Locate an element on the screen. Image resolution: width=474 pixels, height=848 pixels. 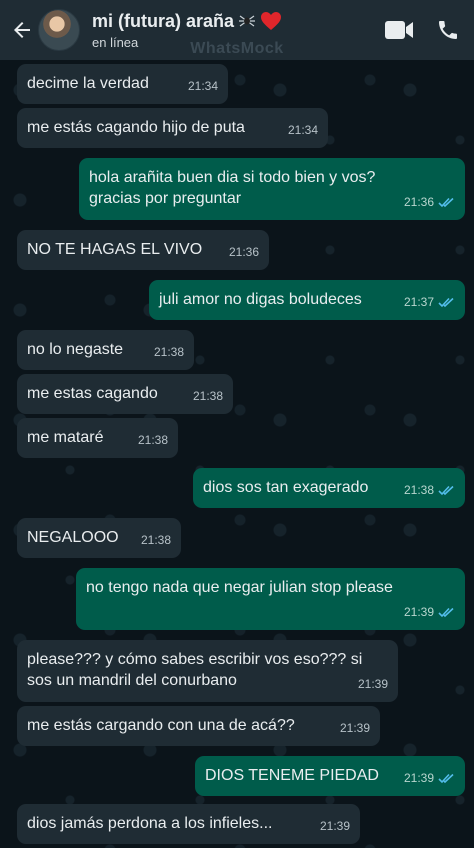
incoming-message: me estás cargando con una de acá?? 21:39 is located at coordinates (198, 726).